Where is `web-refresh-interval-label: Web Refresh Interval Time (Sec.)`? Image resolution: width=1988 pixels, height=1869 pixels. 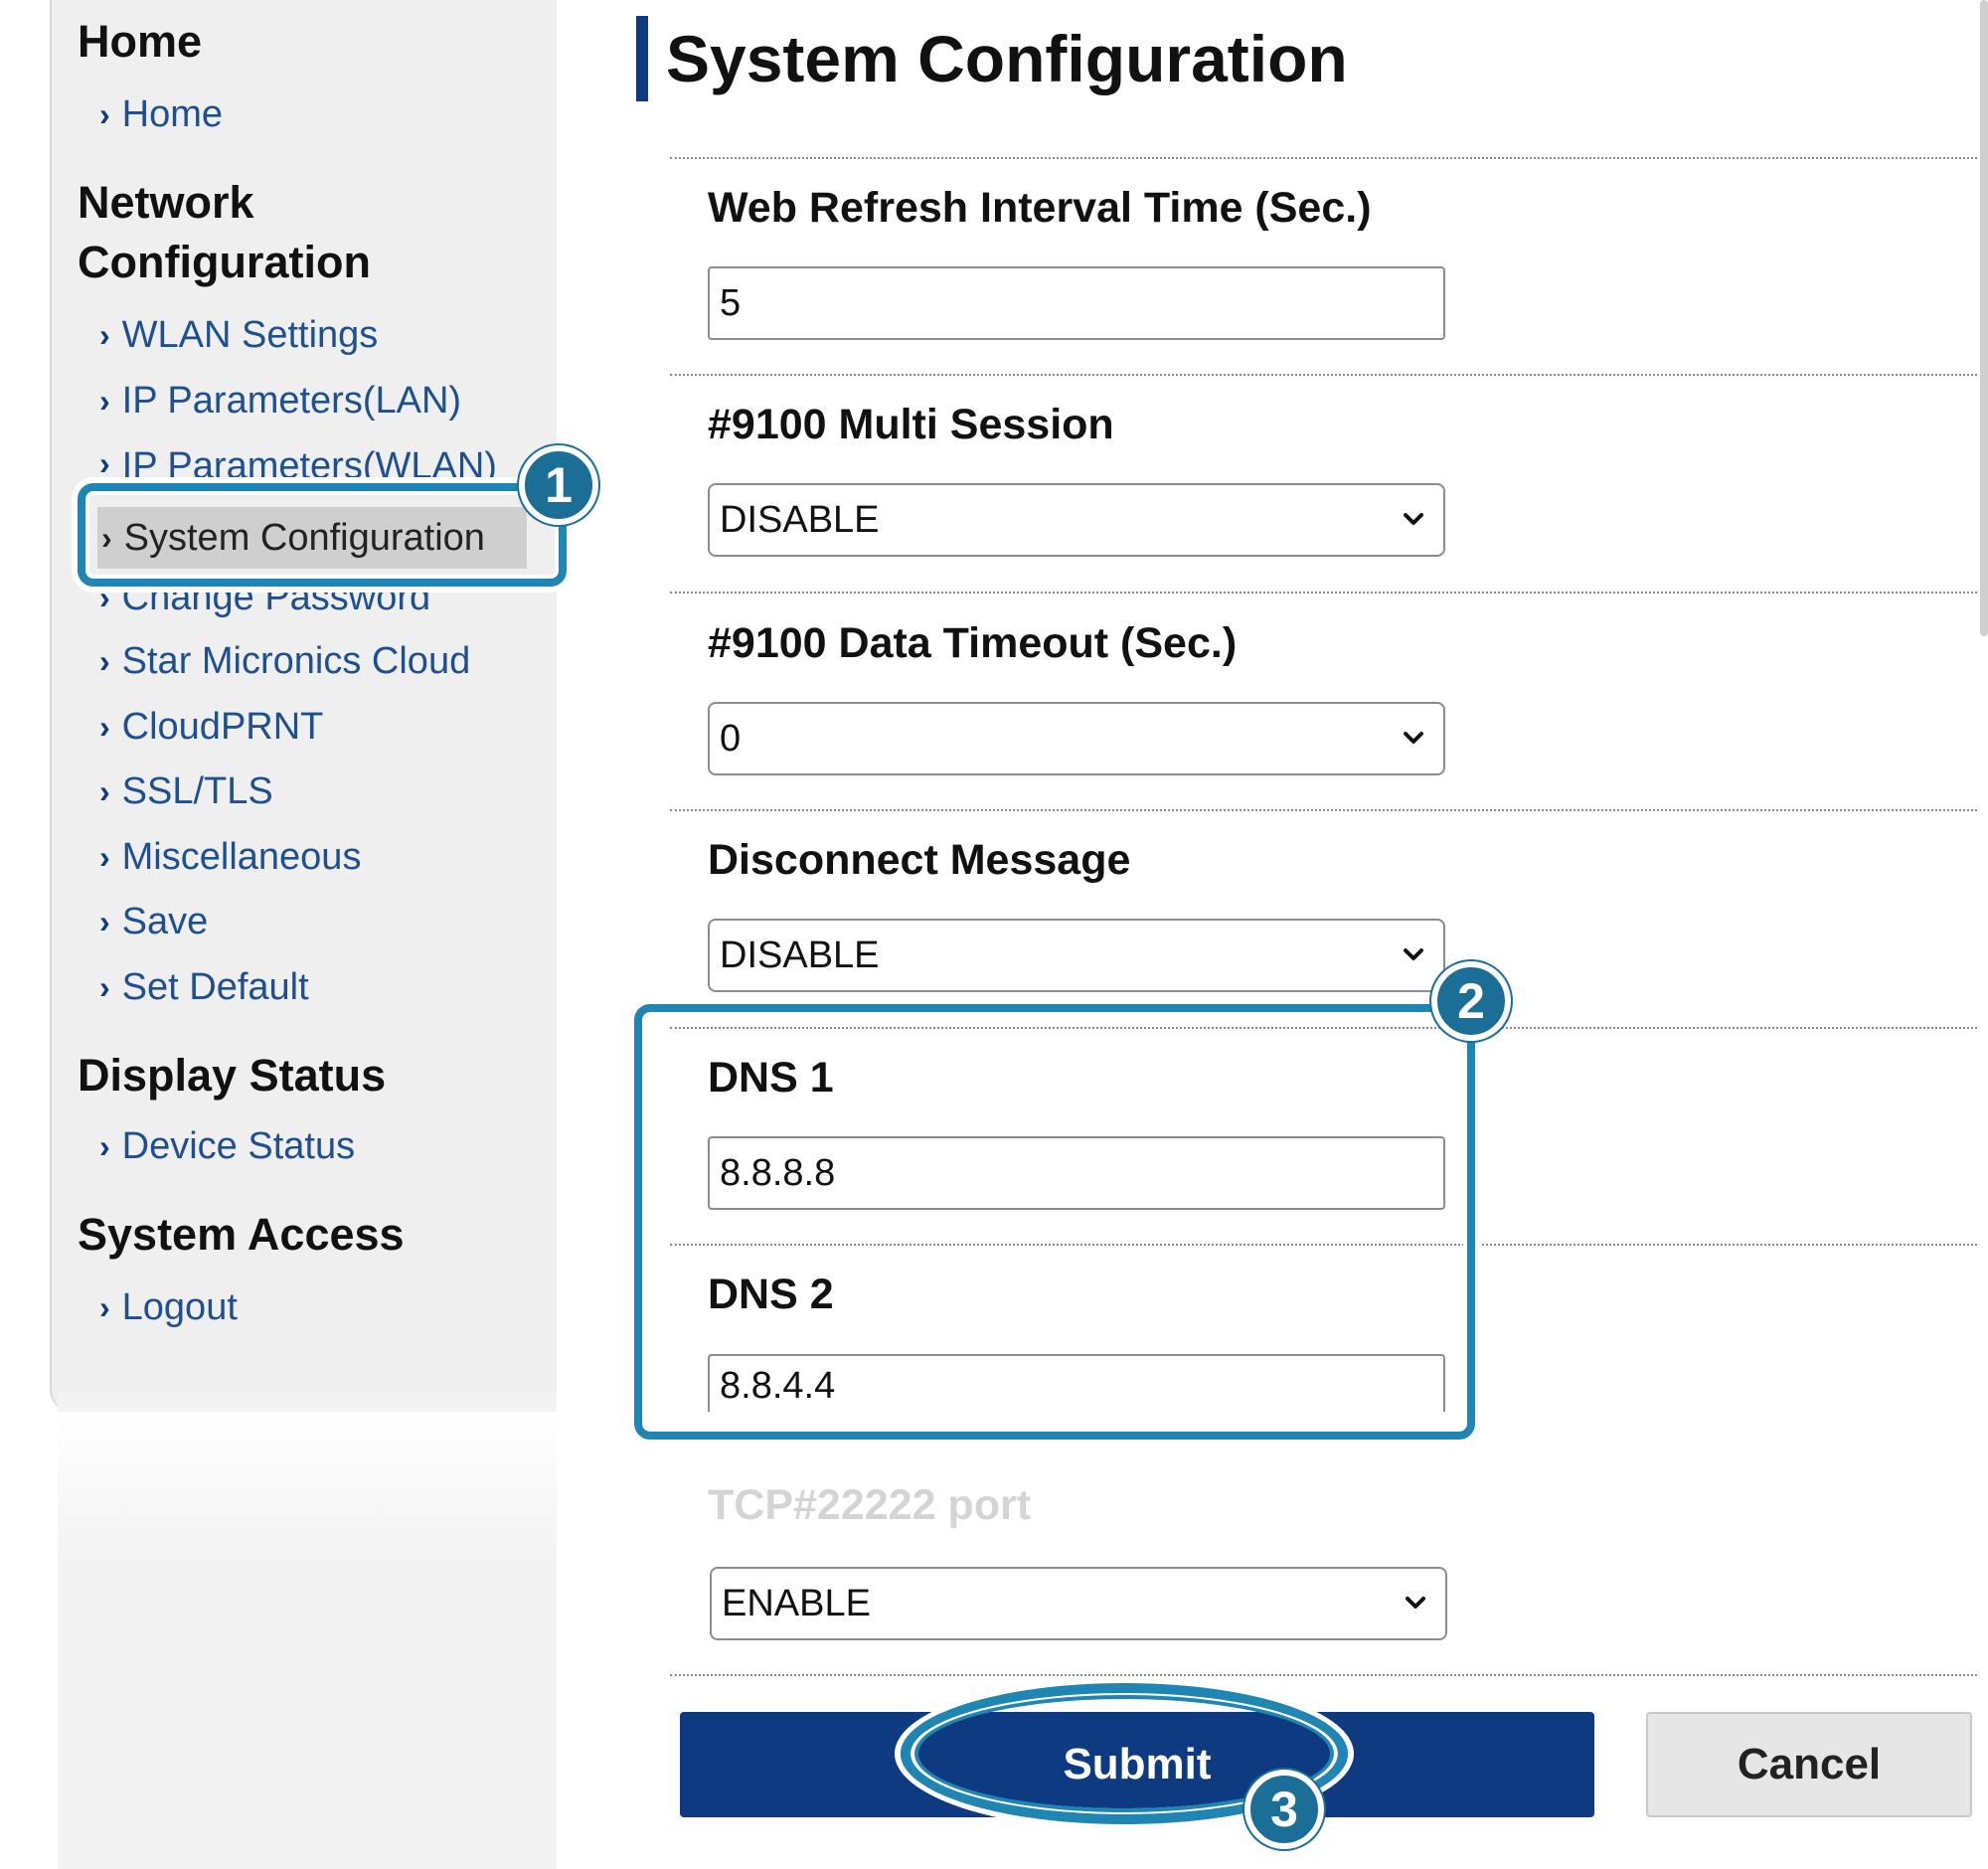 web-refresh-interval-label: Web Refresh Interval Time (Sec.) is located at coordinates (1040, 208).